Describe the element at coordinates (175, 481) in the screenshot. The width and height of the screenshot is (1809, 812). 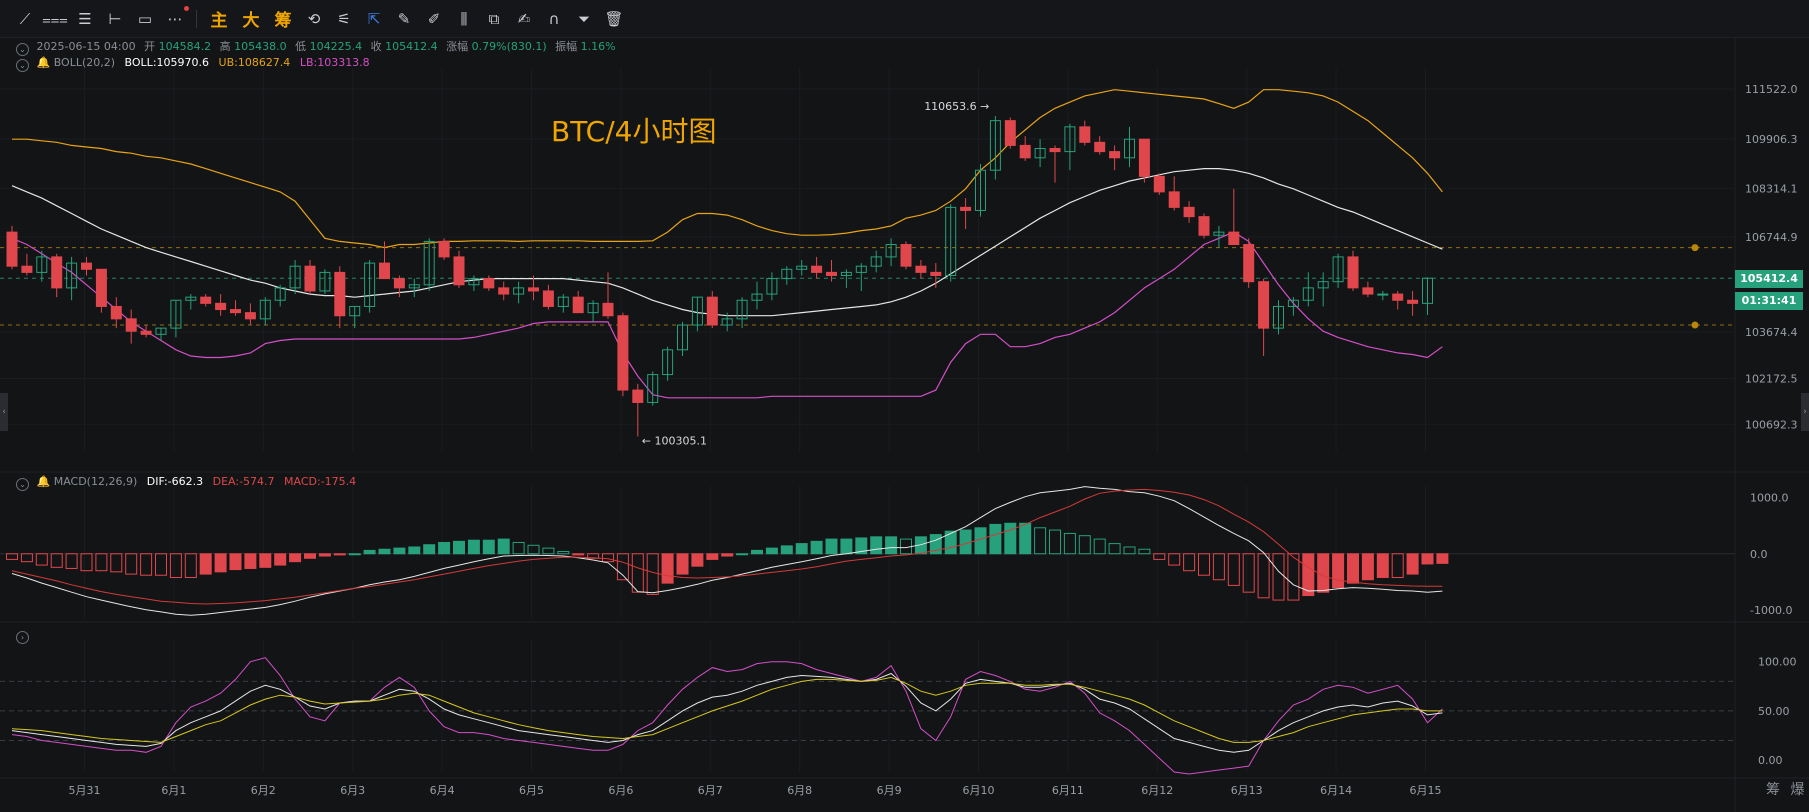
I see `macd-dif-value: DIF:-662.3` at that location.